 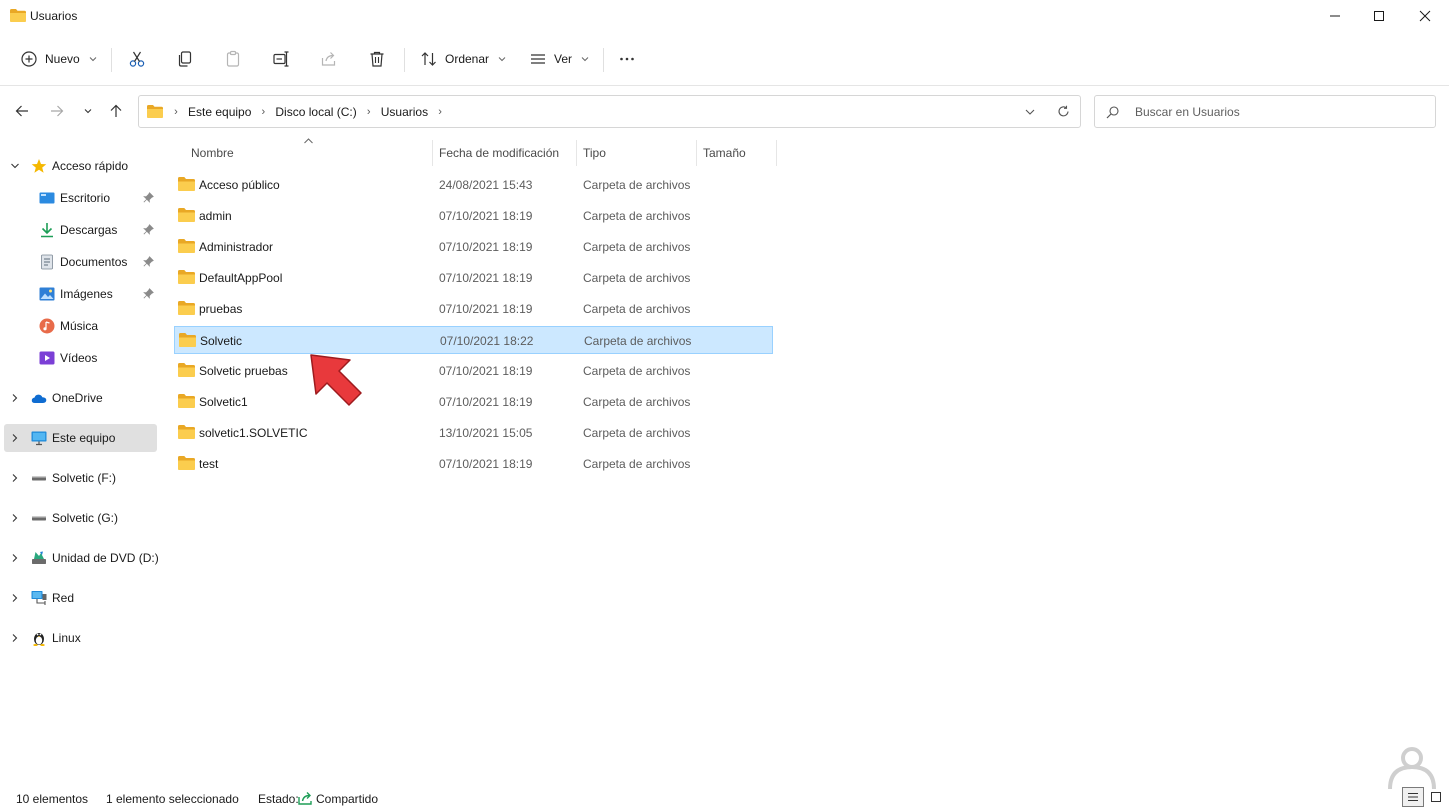 I want to click on maximize-button, so click(x=1379, y=16).